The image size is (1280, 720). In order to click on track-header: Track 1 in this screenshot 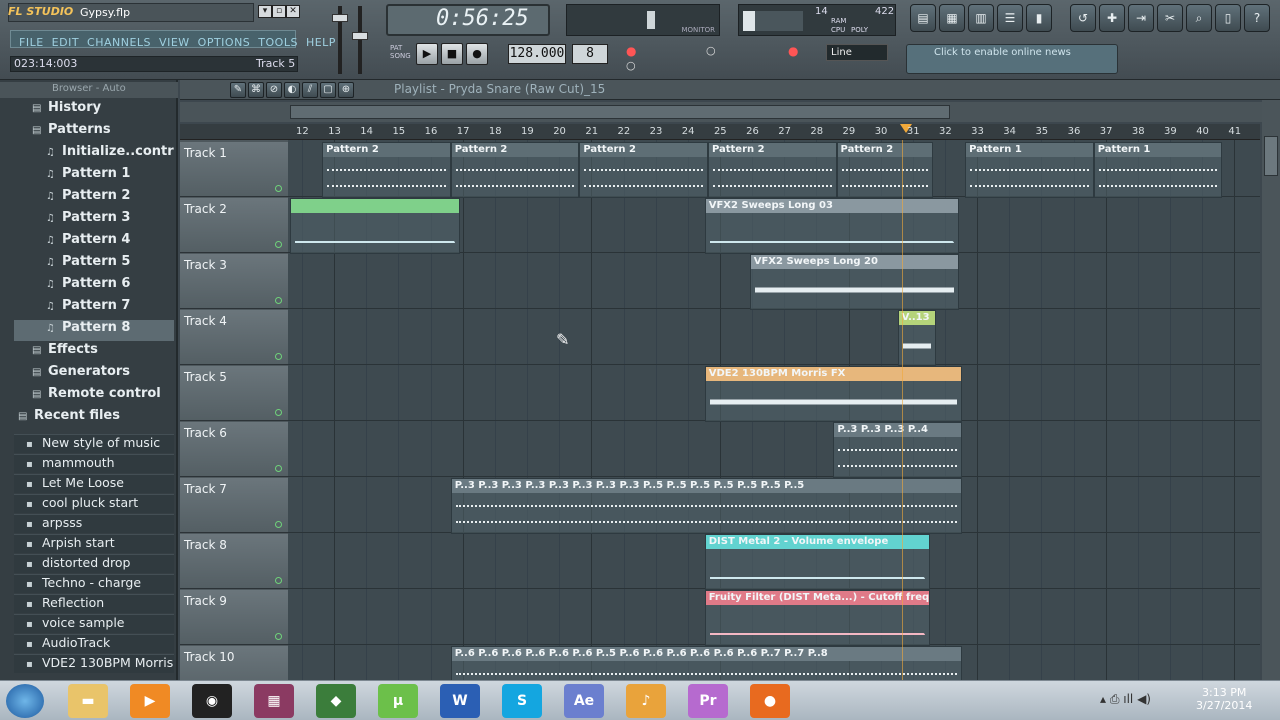, I will do `click(234, 169)`.